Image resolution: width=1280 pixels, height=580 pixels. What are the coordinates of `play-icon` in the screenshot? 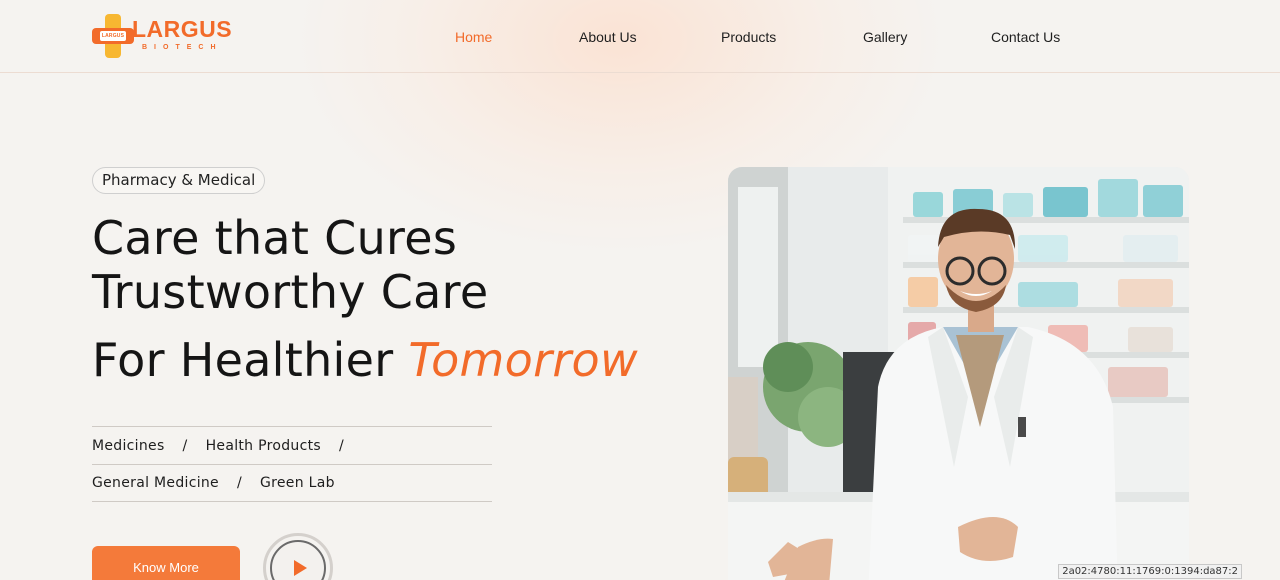 It's located at (300, 568).